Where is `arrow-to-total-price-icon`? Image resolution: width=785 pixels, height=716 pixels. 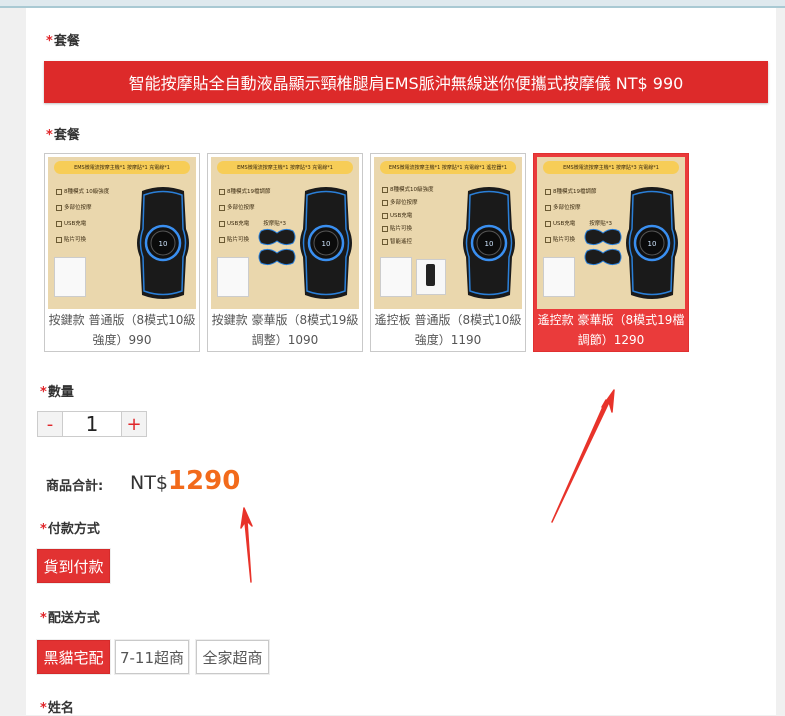
arrow-to-total-price-icon is located at coordinates (246, 545).